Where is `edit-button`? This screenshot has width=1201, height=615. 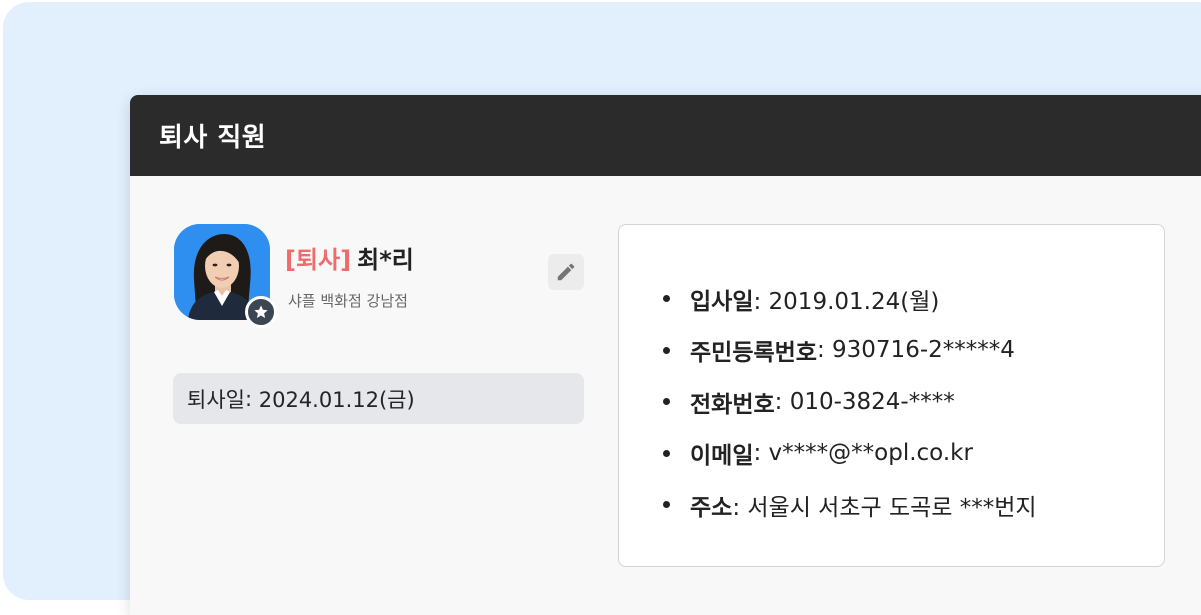 edit-button is located at coordinates (566, 272).